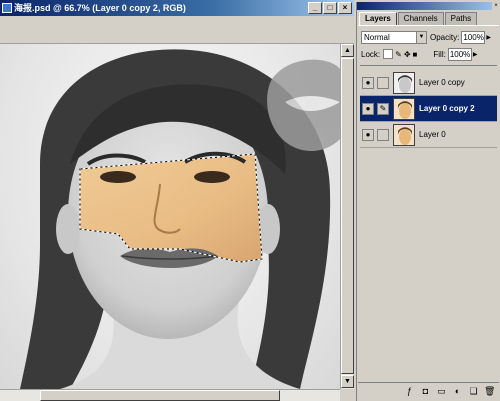 The width and height of the screenshot is (500, 401). Describe the element at coordinates (68, 229) in the screenshot. I see `left-ear-shape` at that location.